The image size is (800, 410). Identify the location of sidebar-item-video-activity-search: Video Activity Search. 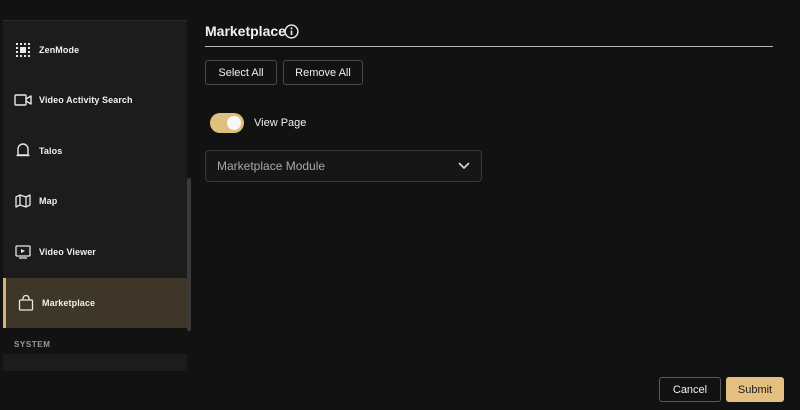
(95, 100).